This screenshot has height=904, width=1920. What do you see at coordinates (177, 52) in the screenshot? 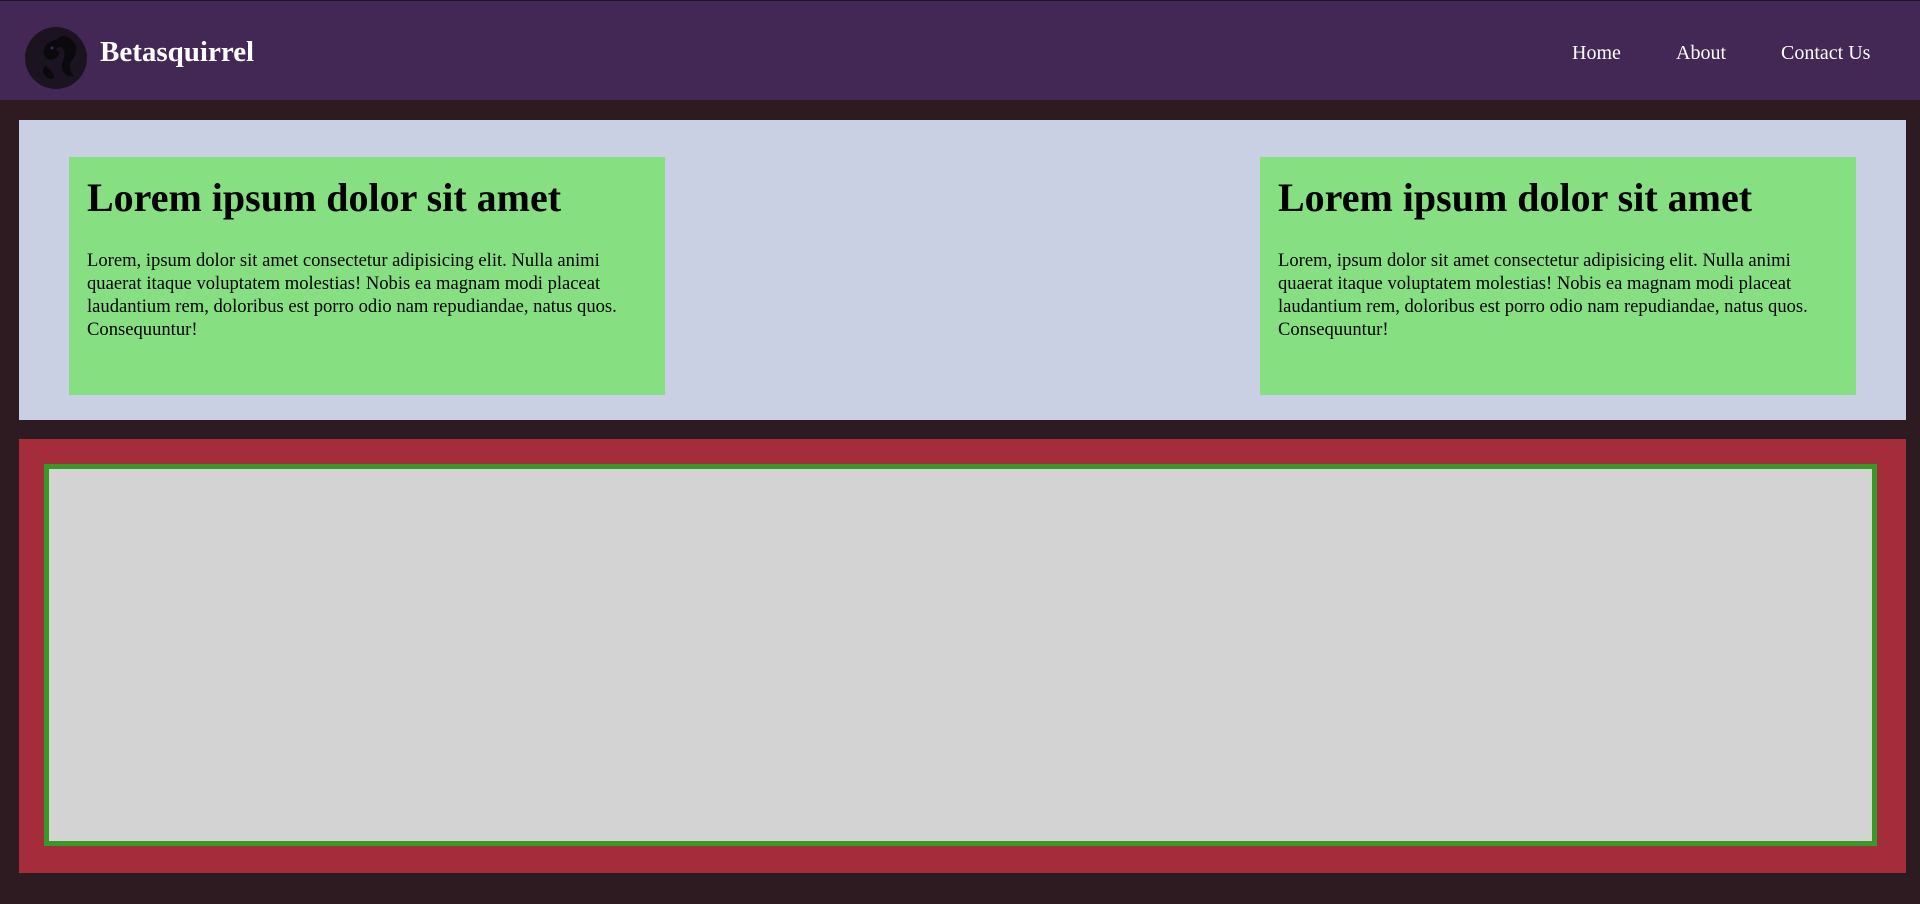
I see `brand-name: Betasquirrel` at bounding box center [177, 52].